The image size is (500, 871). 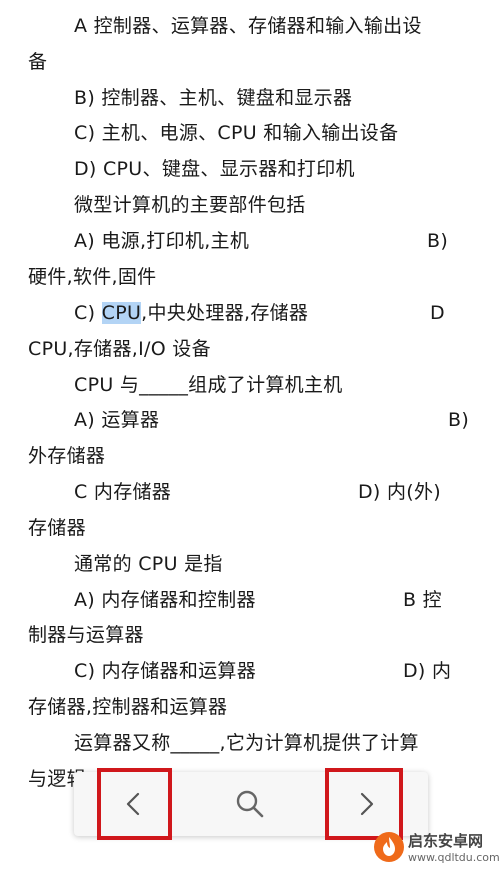 What do you see at coordinates (213, 98) in the screenshot?
I see `text-line: B) 控制器、主机、键盘和显示器` at bounding box center [213, 98].